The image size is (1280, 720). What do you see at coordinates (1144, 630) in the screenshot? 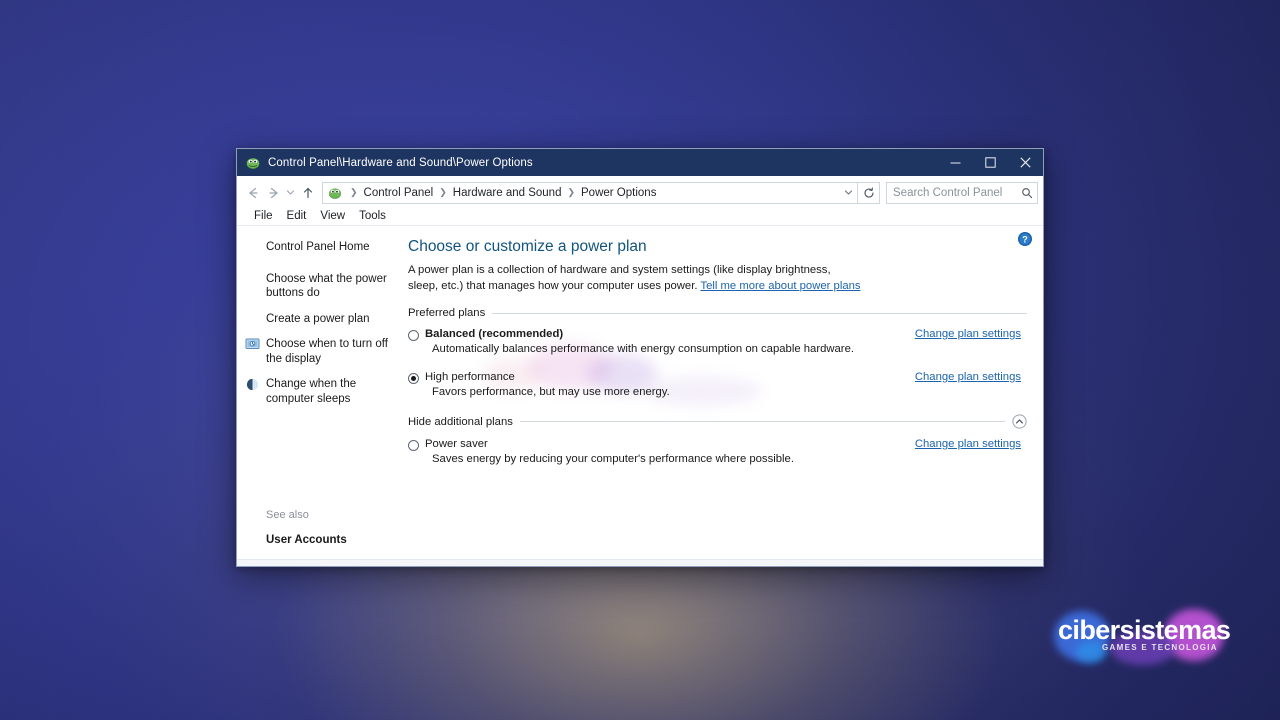
I see `logo-brand-text: cibersistemas` at bounding box center [1144, 630].